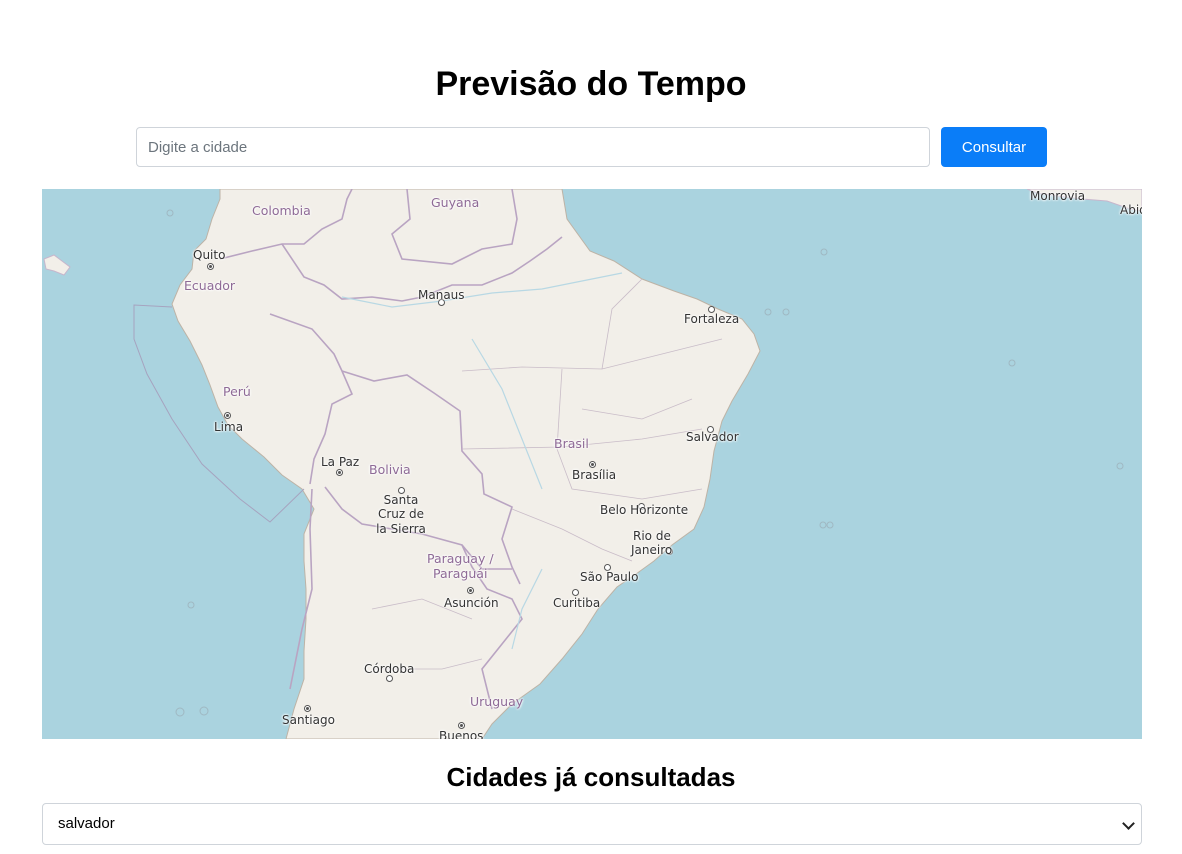 This screenshot has width=1182, height=854. What do you see at coordinates (461, 734) in the screenshot?
I see `map-label-buenos-aires: Buenos` at bounding box center [461, 734].